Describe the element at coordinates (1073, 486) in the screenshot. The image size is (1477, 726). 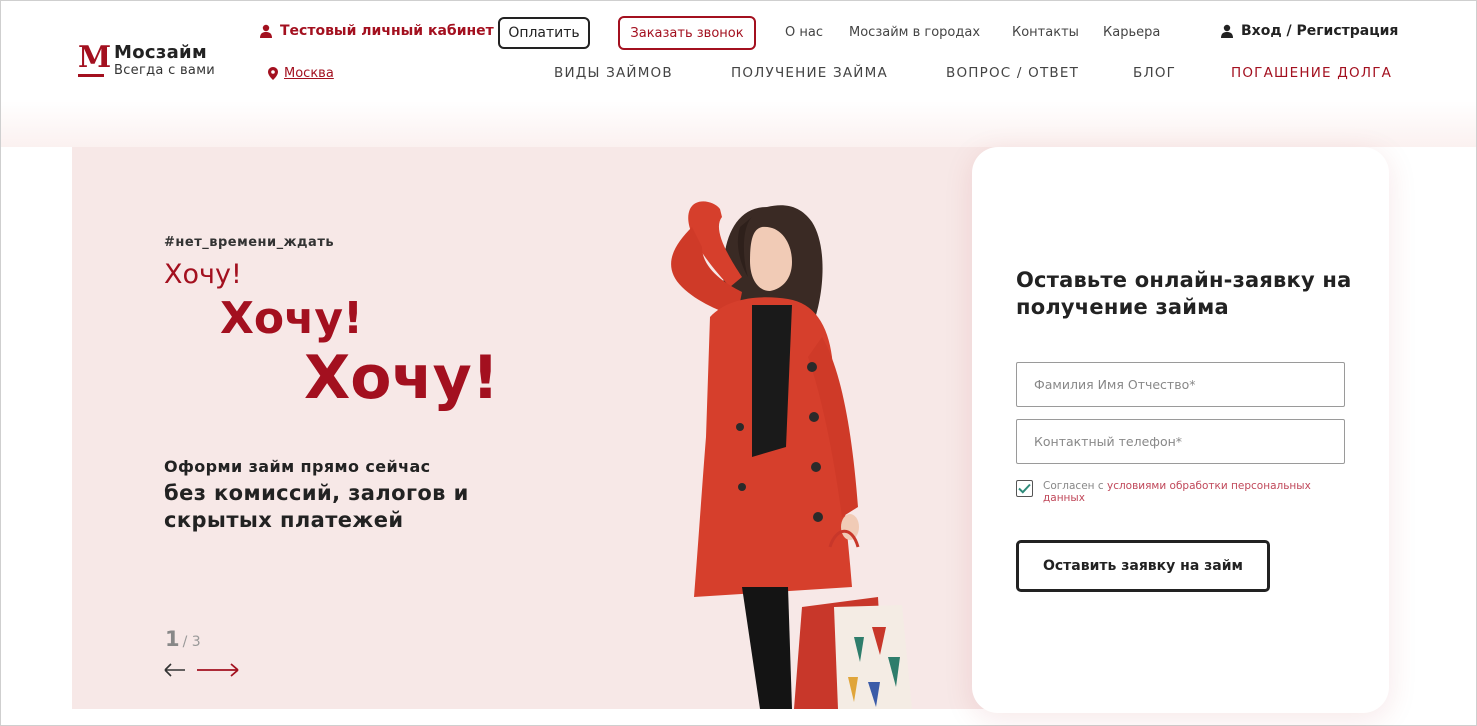
I see `consent-prefix: Согласен с` at that location.